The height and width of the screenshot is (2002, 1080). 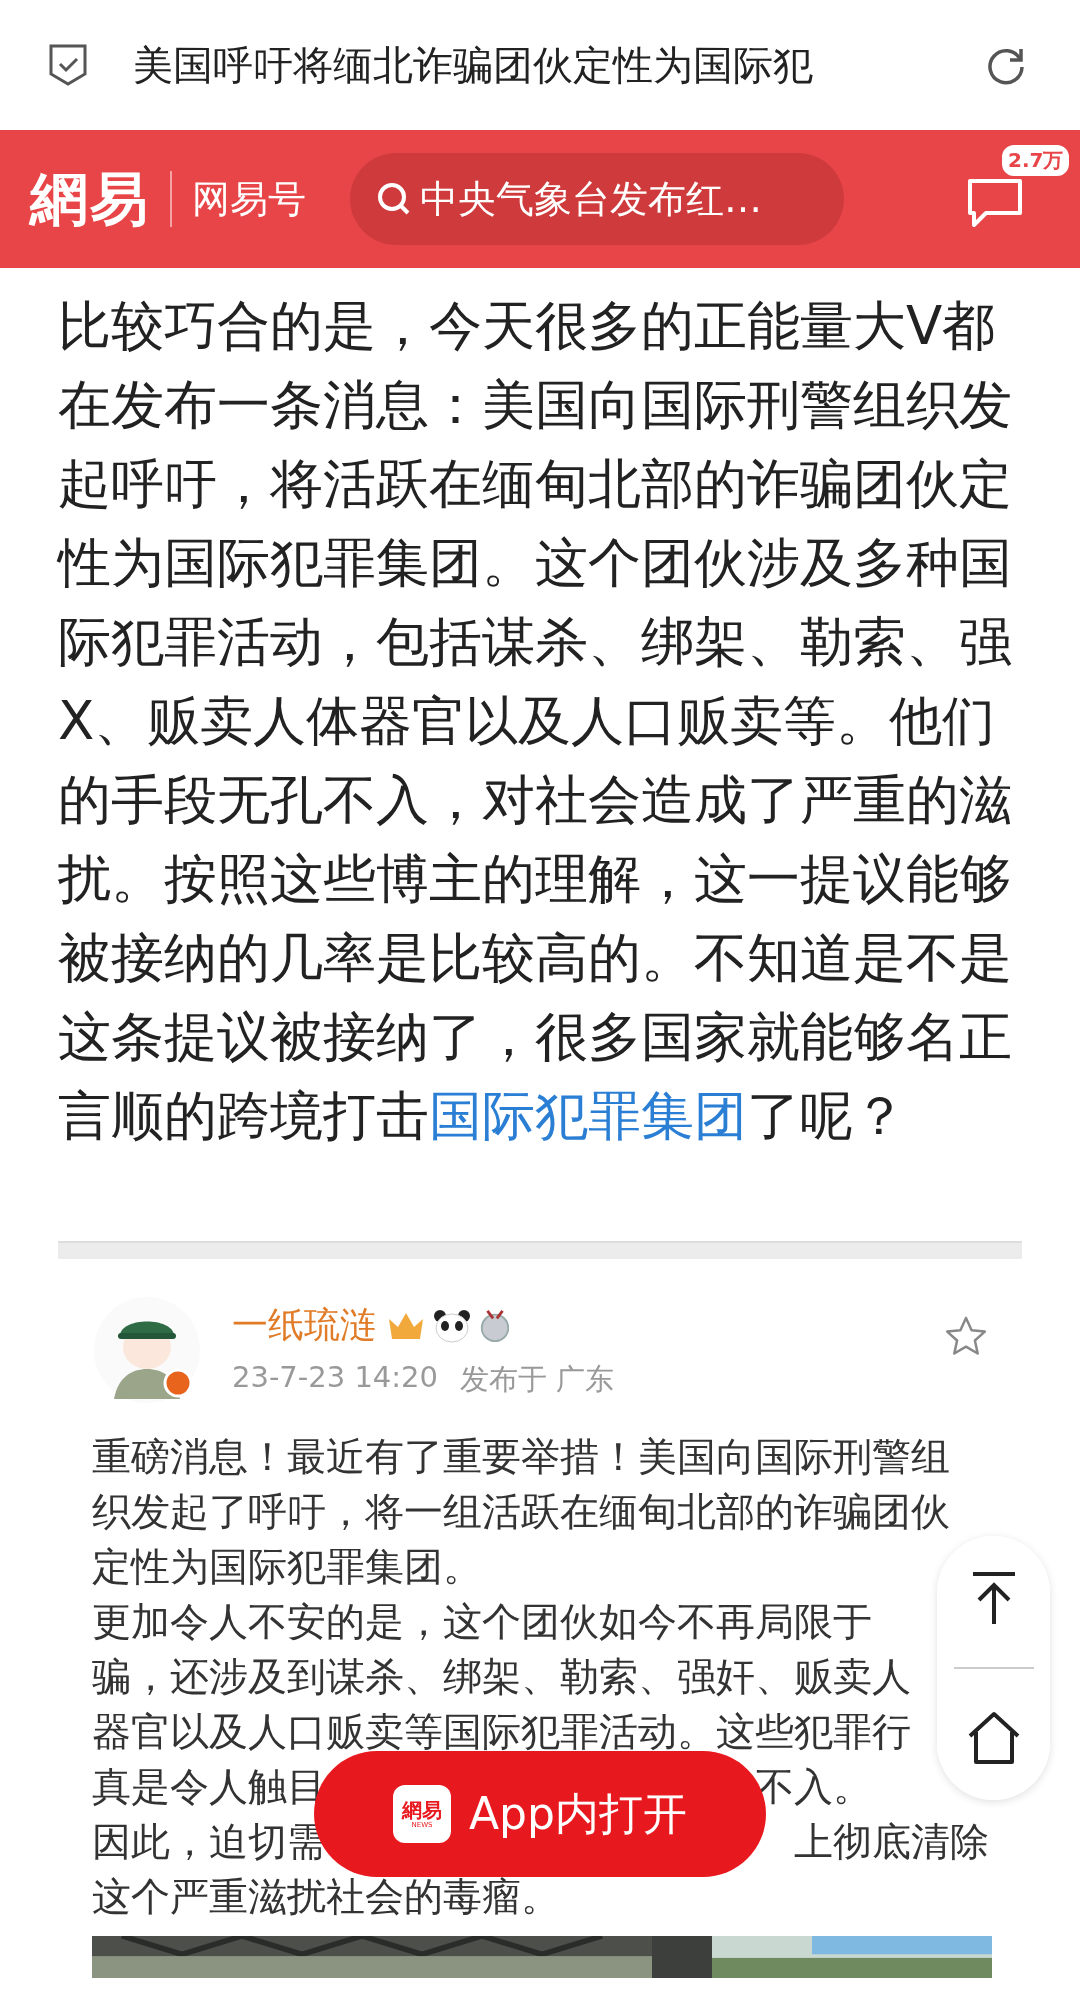 What do you see at coordinates (891, 1842) in the screenshot?
I see `post-text-line: 上彻底清除` at bounding box center [891, 1842].